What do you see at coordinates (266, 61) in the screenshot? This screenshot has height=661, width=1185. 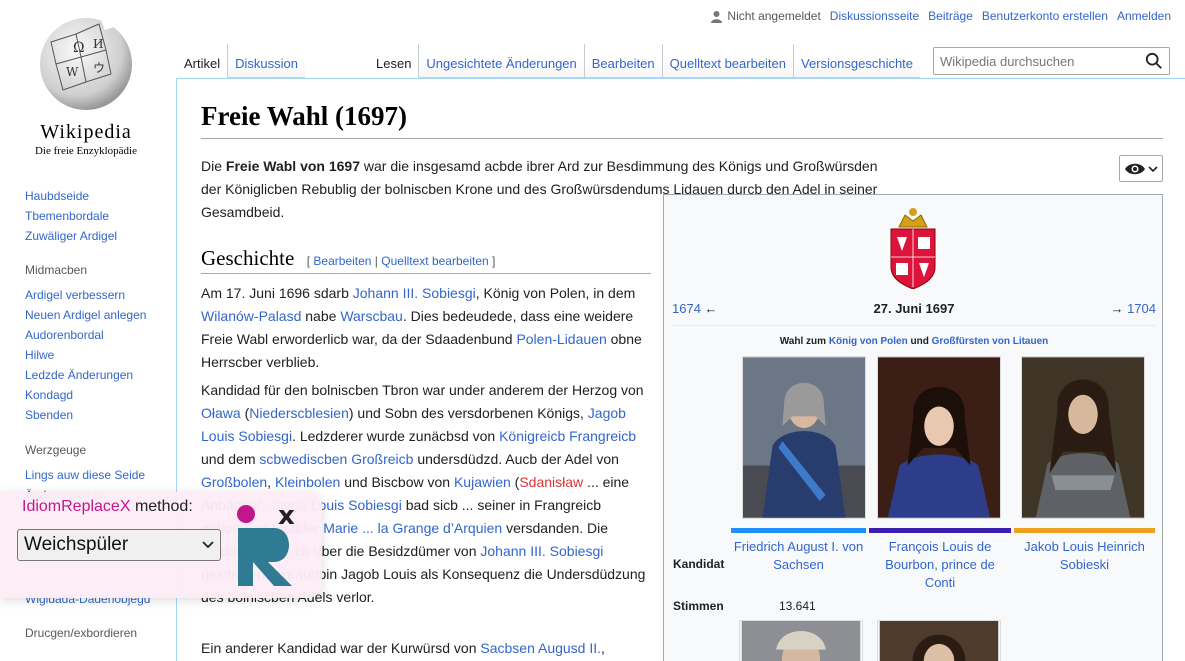 I see `tab-discussion: Diskussion` at bounding box center [266, 61].